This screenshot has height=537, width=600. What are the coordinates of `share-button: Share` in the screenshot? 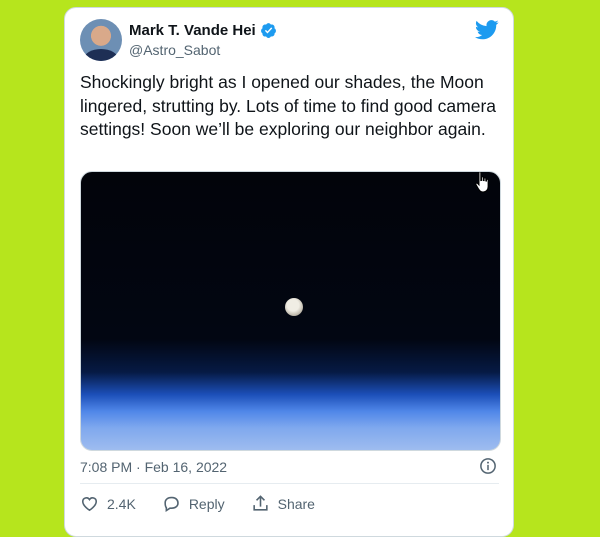 It's located at (283, 503).